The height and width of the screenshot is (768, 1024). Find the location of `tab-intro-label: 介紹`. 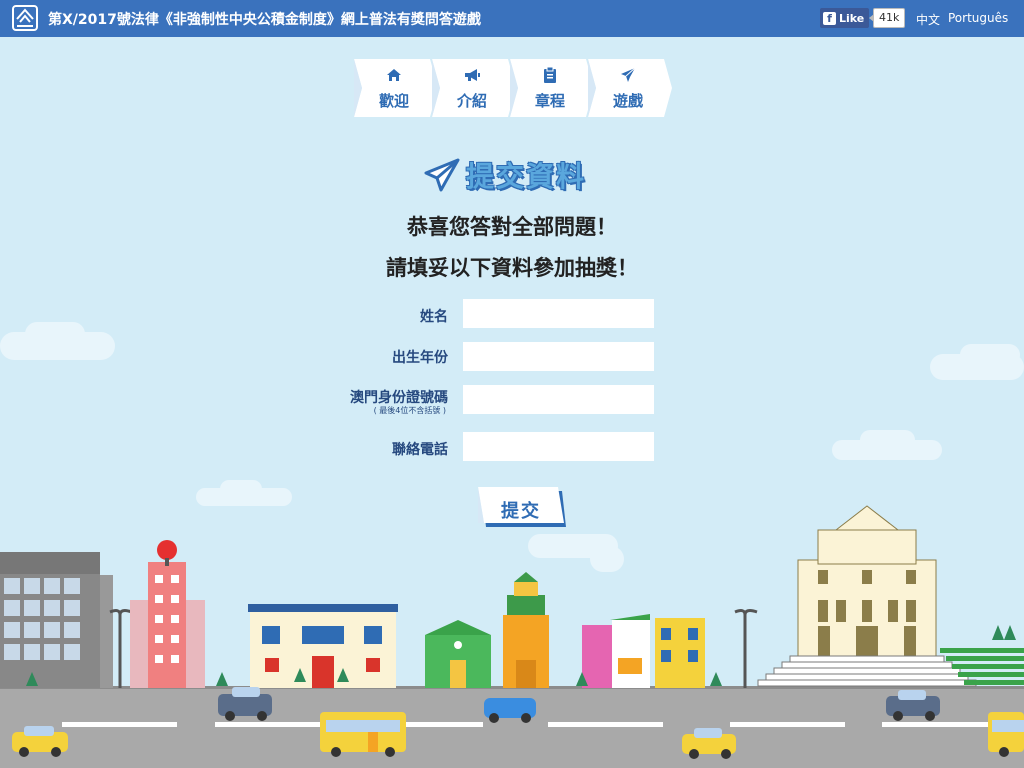

tab-intro-label: 介紹 is located at coordinates (471, 101).